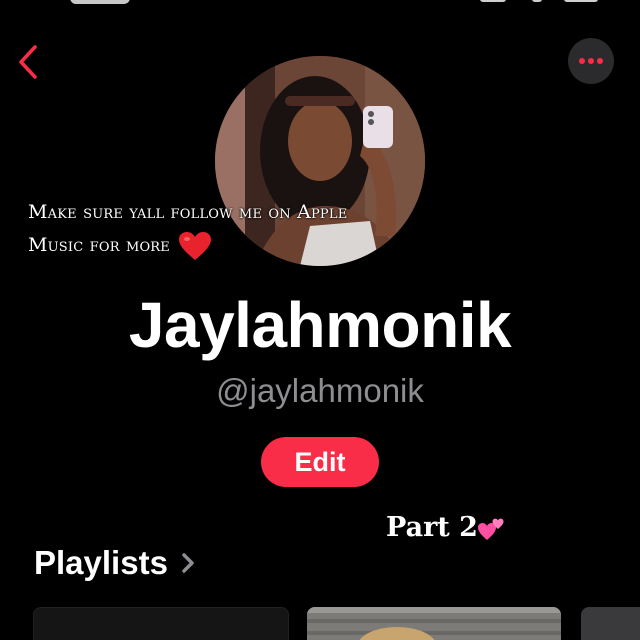  What do you see at coordinates (320, 462) in the screenshot?
I see `edit-profile-button: Edit` at bounding box center [320, 462].